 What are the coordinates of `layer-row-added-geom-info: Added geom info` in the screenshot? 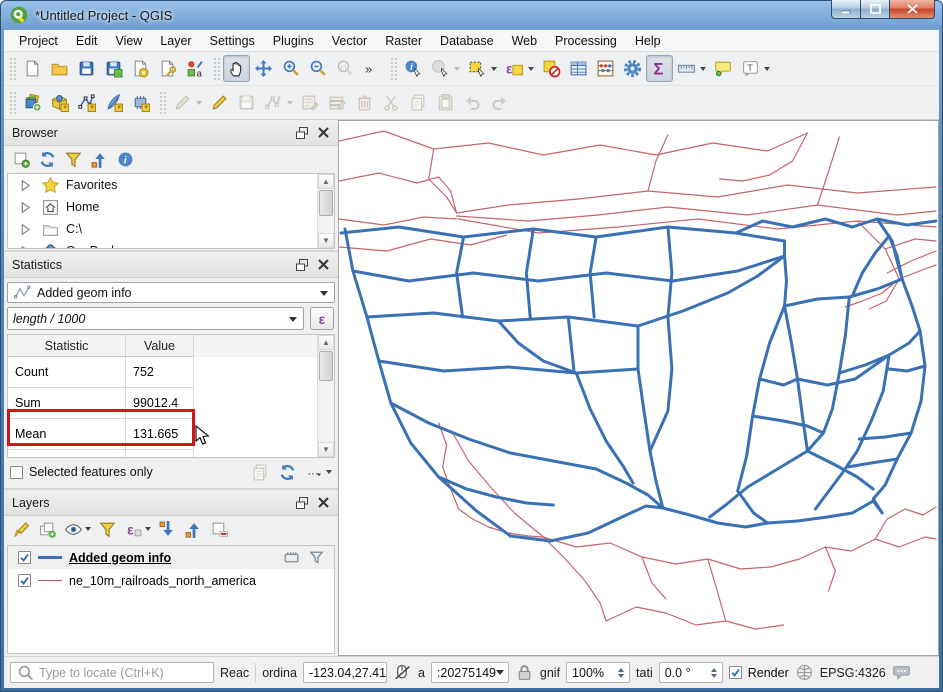 It's located at (171, 557).